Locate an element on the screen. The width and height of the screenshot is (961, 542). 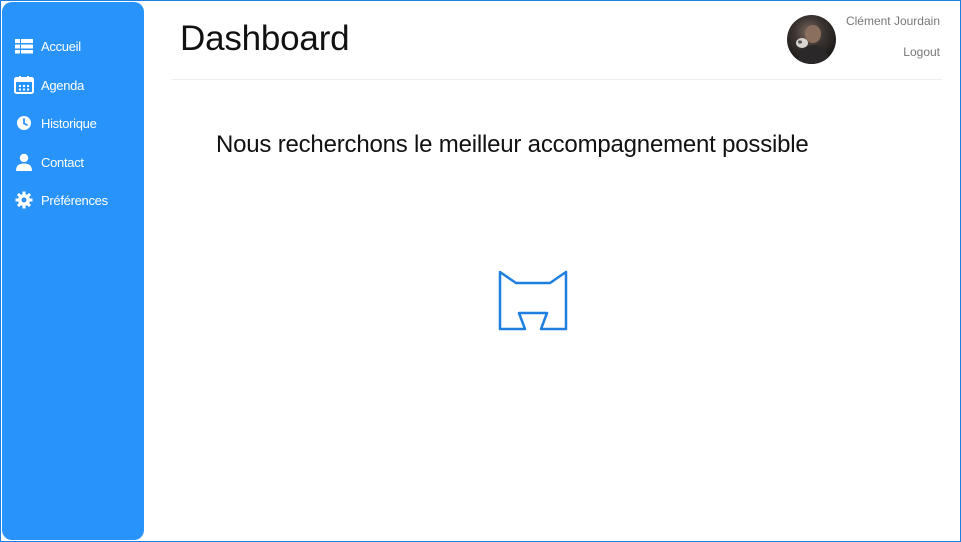
logout-link: Logout is located at coordinates (921, 52).